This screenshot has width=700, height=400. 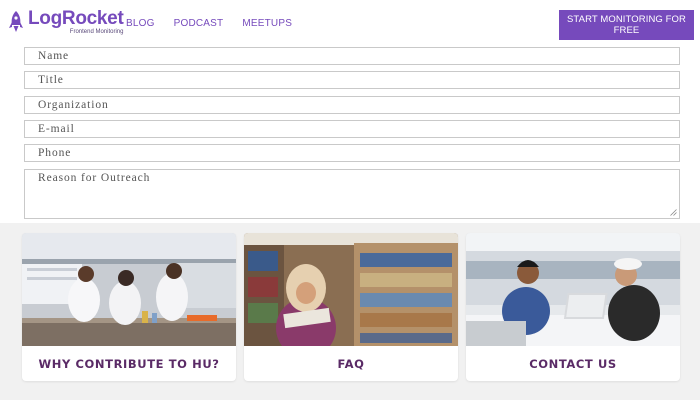 I want to click on phone-placeholder: Phone, so click(x=55, y=153).